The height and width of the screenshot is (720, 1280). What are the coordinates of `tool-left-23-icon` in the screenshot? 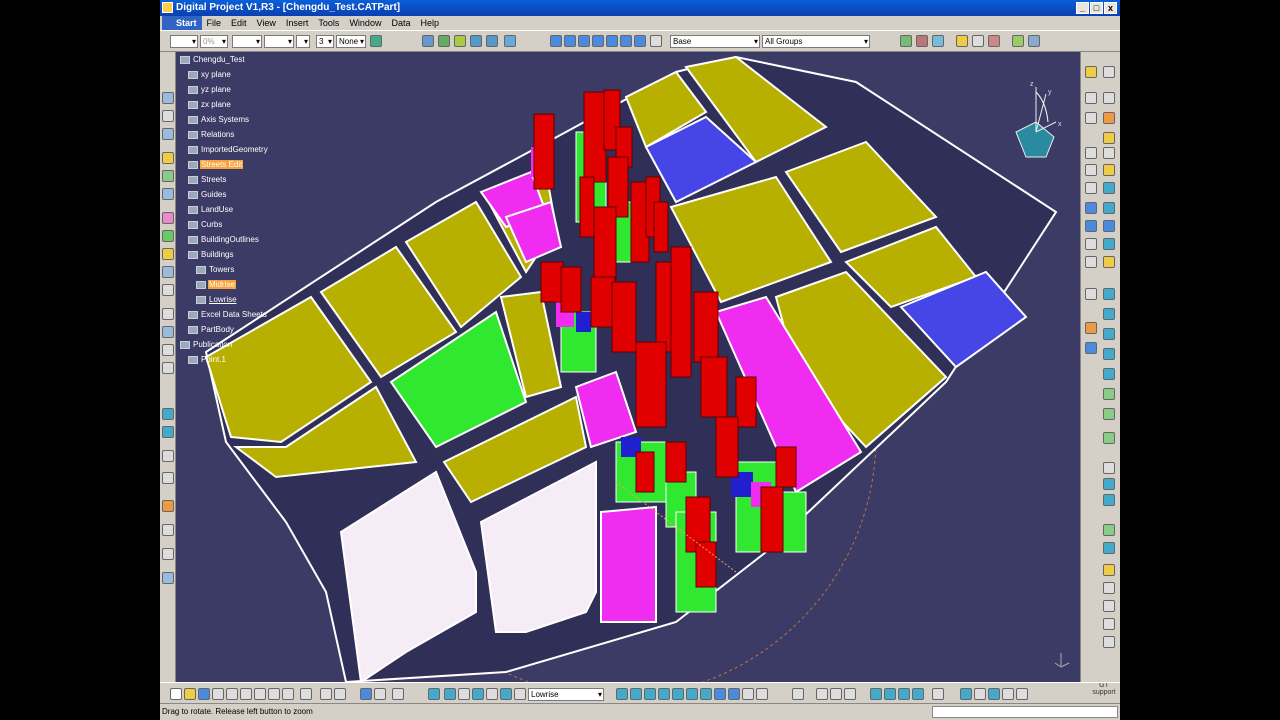 It's located at (168, 578).